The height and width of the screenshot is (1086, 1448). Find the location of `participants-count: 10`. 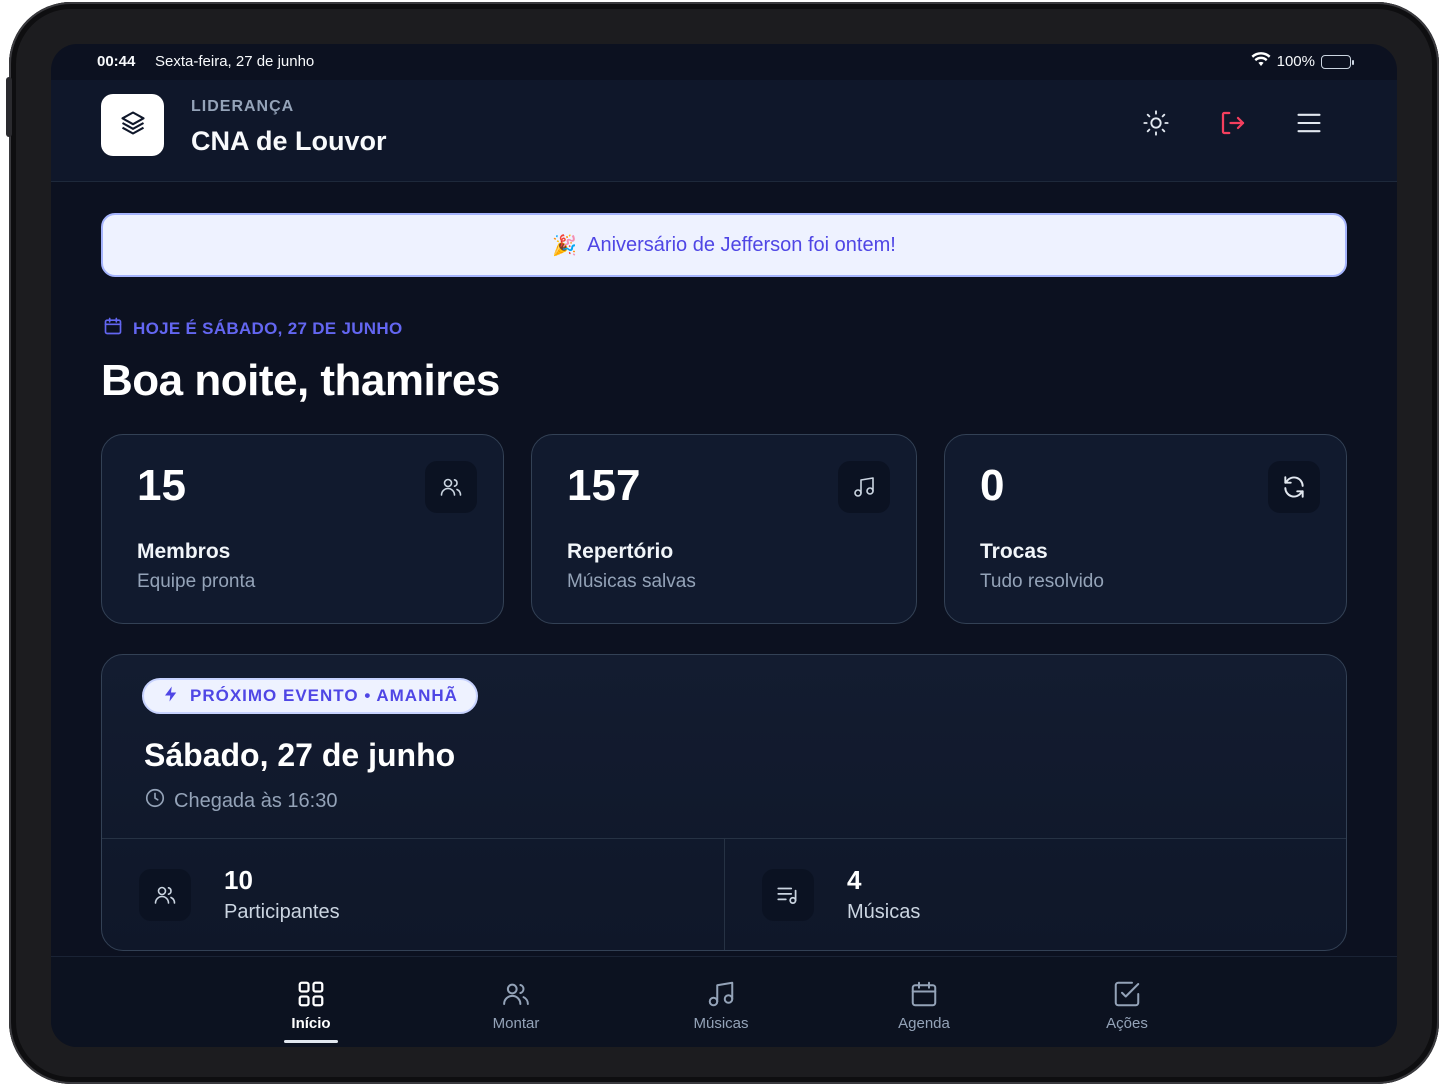

participants-count: 10 is located at coordinates (238, 880).